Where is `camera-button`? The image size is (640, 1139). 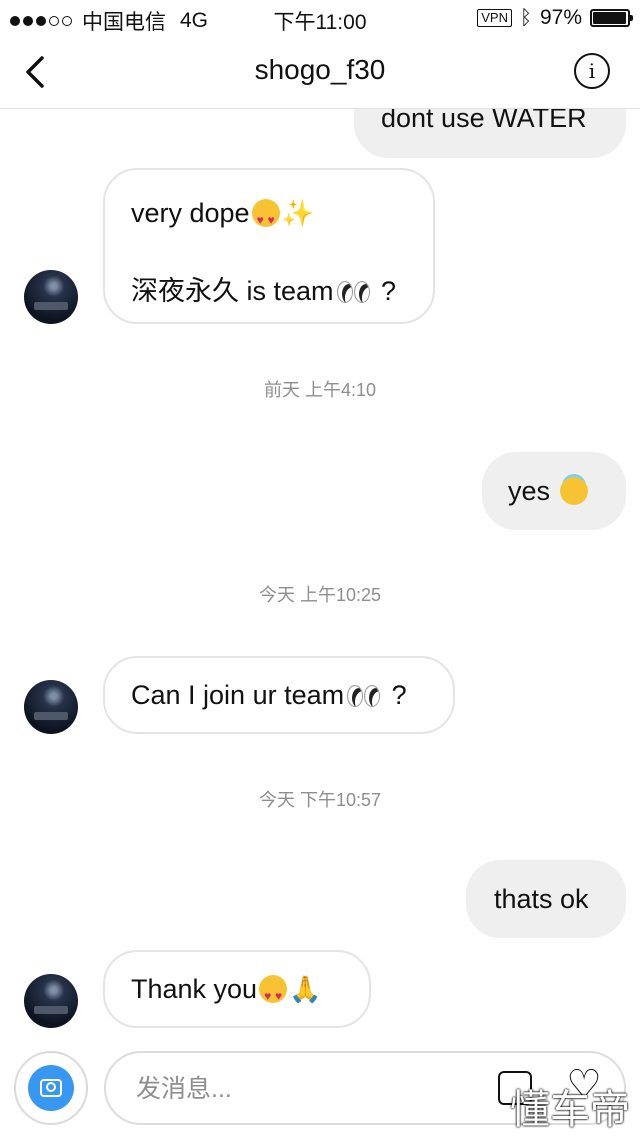 camera-button is located at coordinates (51, 1088).